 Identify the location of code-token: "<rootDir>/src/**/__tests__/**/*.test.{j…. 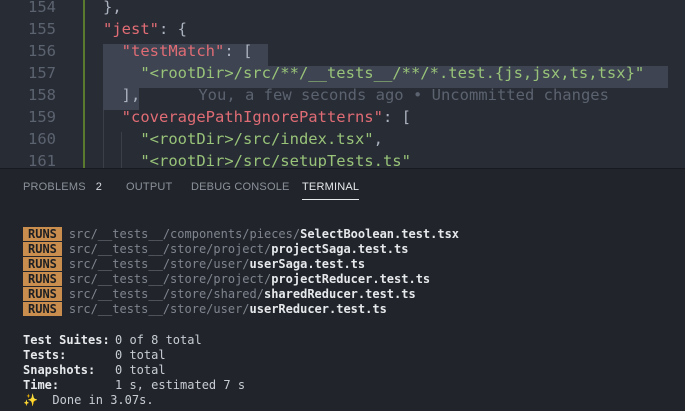
(392, 73).